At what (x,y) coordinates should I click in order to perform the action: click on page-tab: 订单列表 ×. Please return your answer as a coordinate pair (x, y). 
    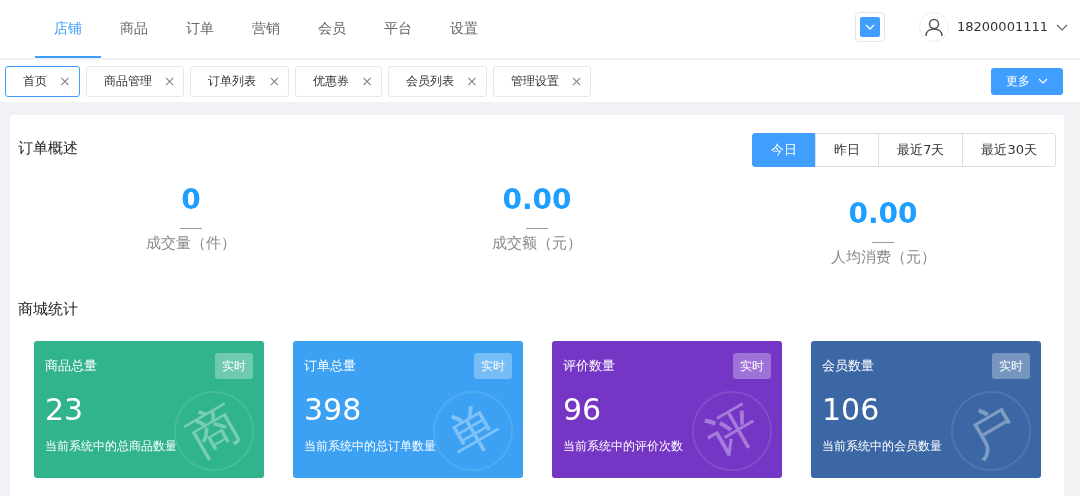
    Looking at the image, I should click on (240, 81).